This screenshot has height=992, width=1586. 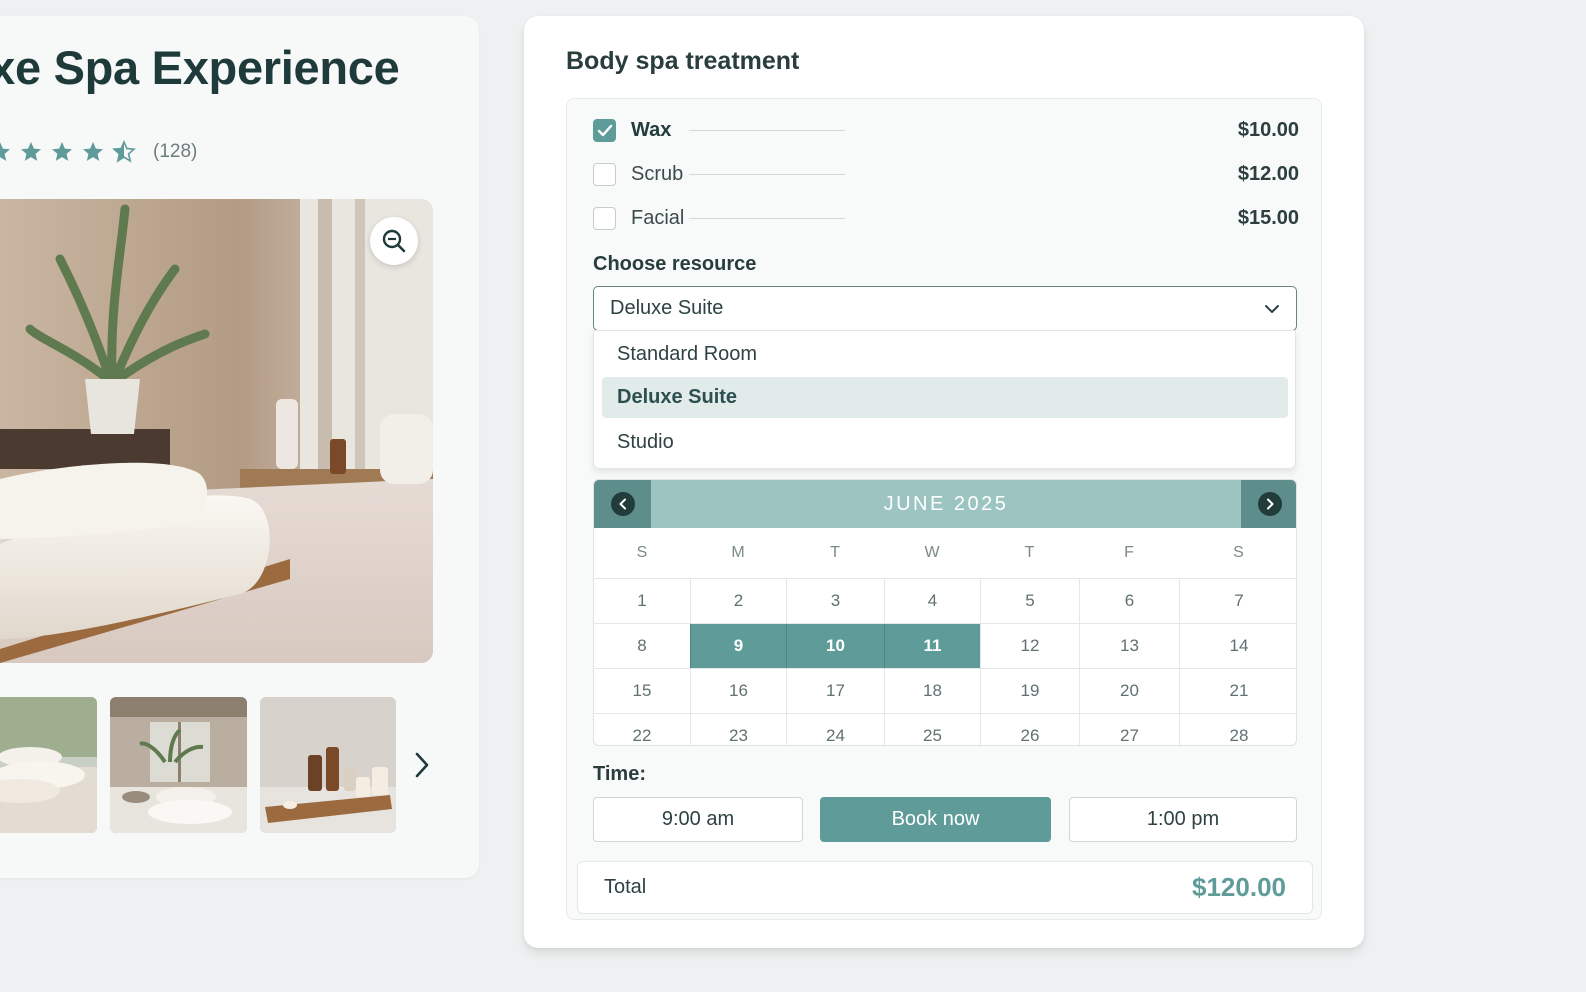 What do you see at coordinates (835, 691) in the screenshot?
I see `calendar-day: 17` at bounding box center [835, 691].